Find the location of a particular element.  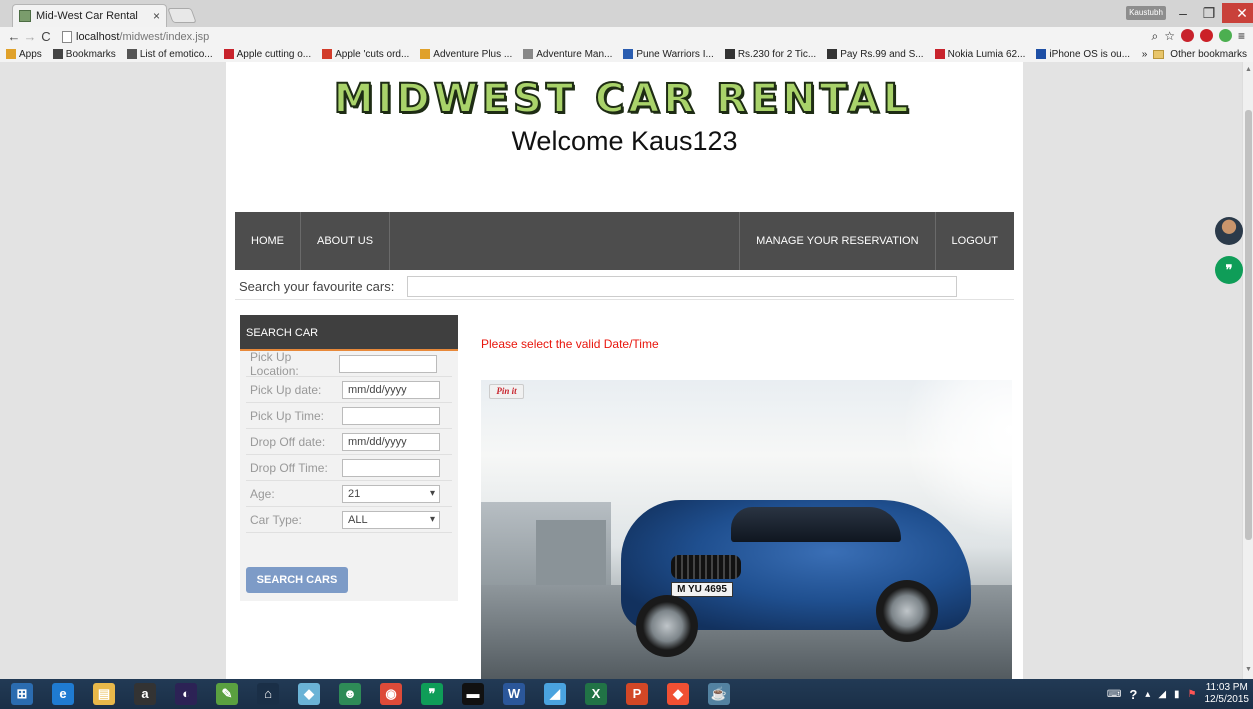

taskbar-excel-icon: X is located at coordinates (596, 694).